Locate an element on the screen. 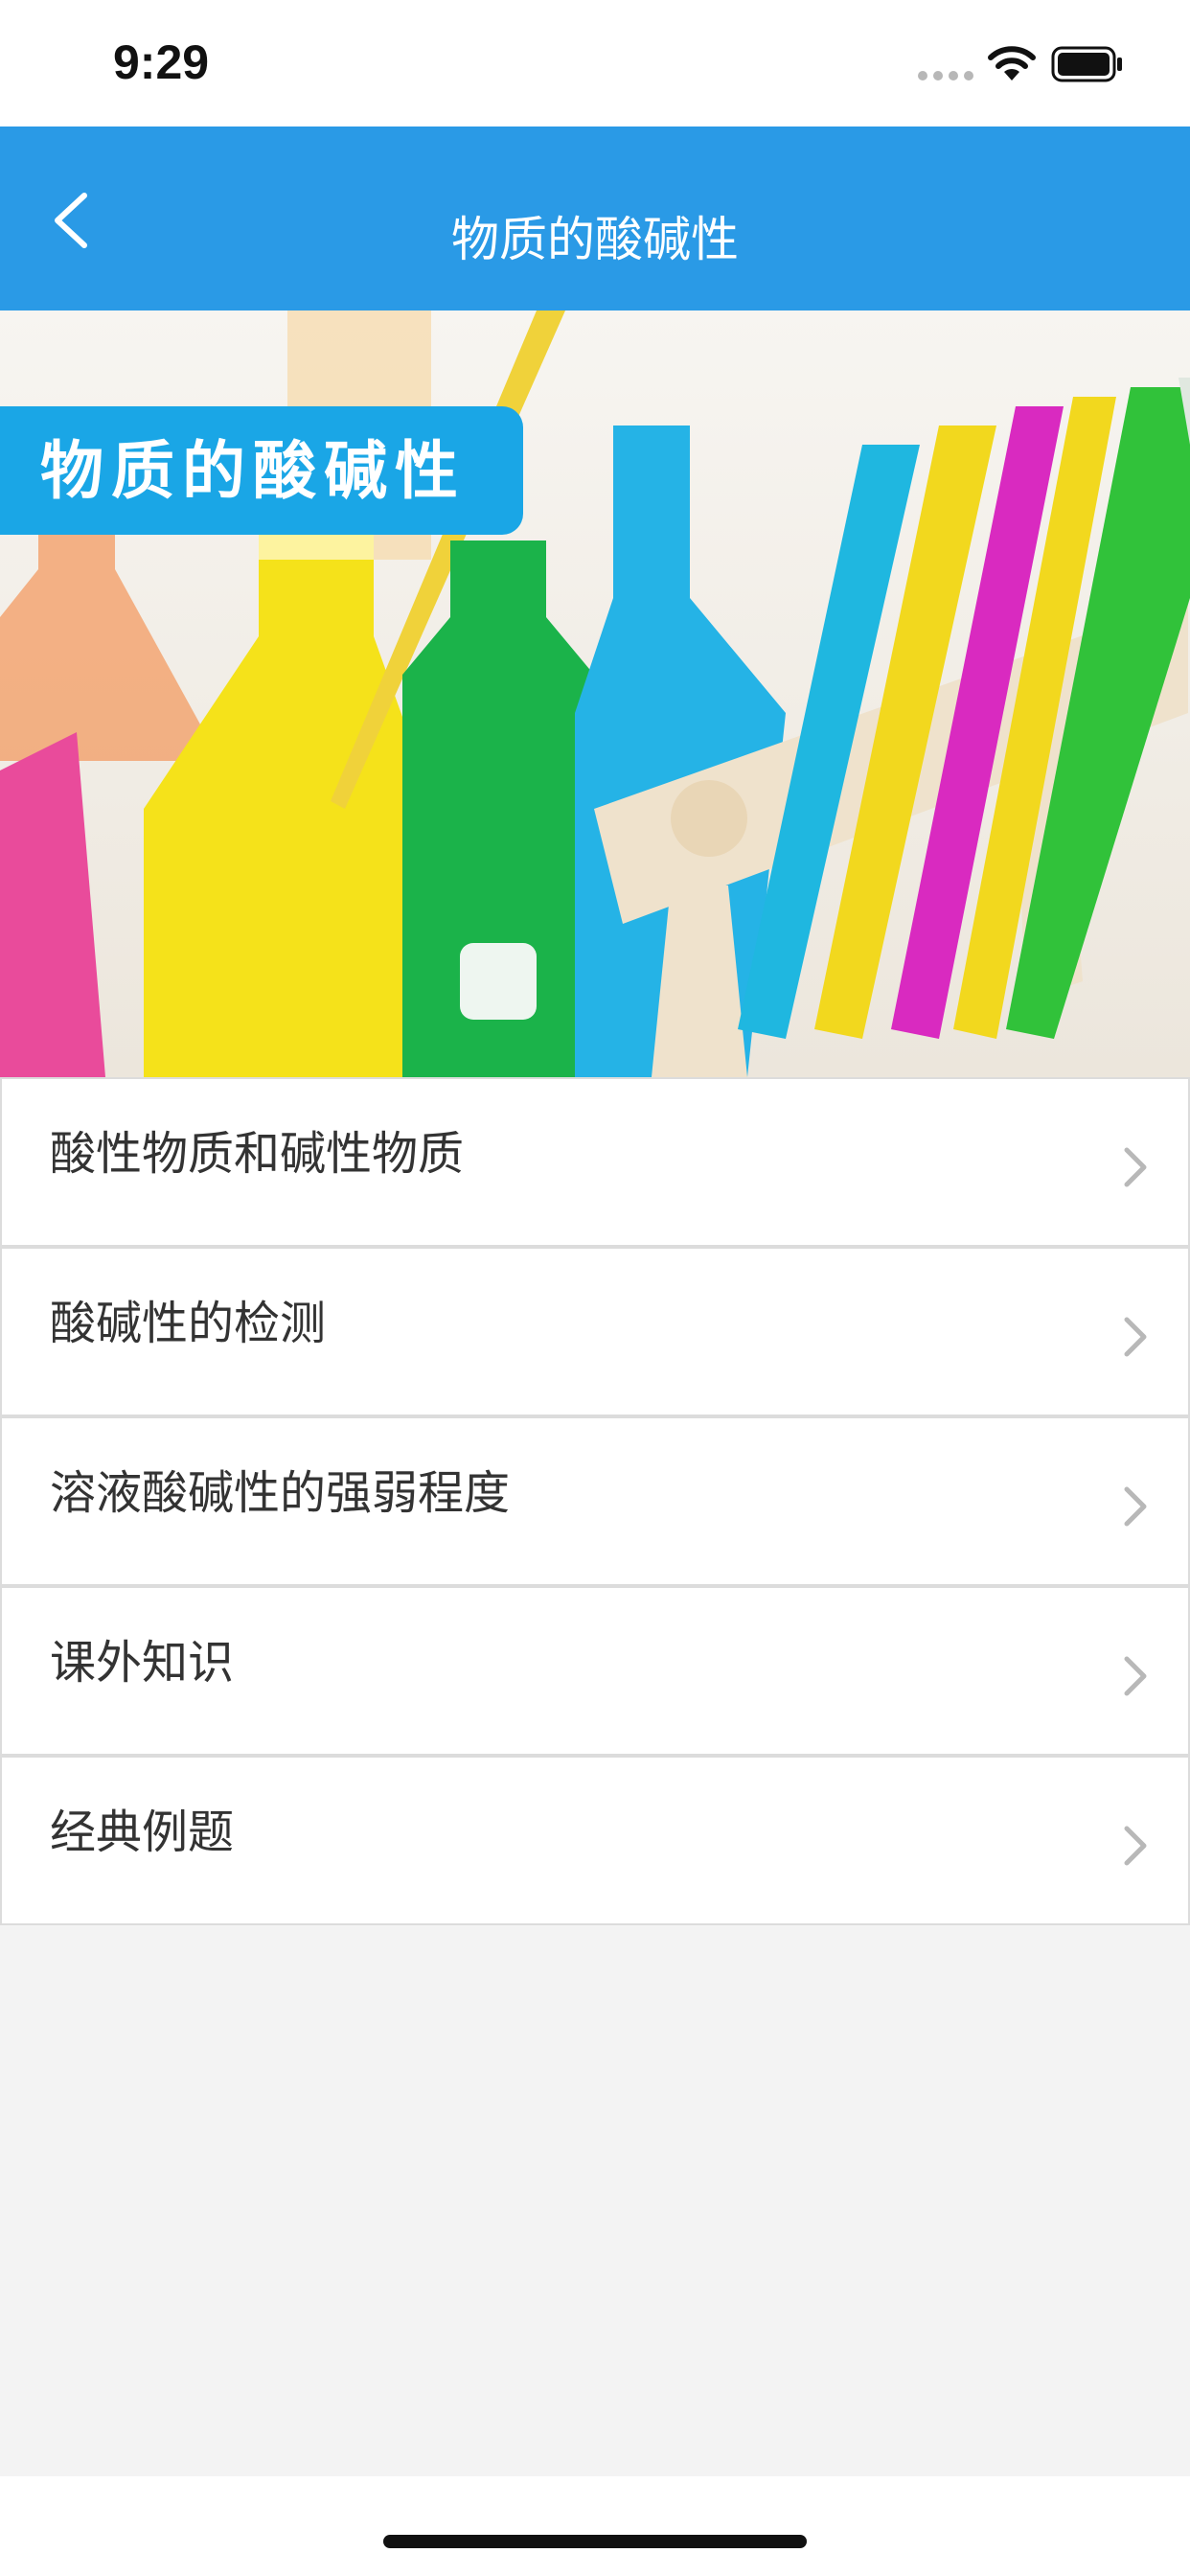  cellular-signal-icon is located at coordinates (946, 75).